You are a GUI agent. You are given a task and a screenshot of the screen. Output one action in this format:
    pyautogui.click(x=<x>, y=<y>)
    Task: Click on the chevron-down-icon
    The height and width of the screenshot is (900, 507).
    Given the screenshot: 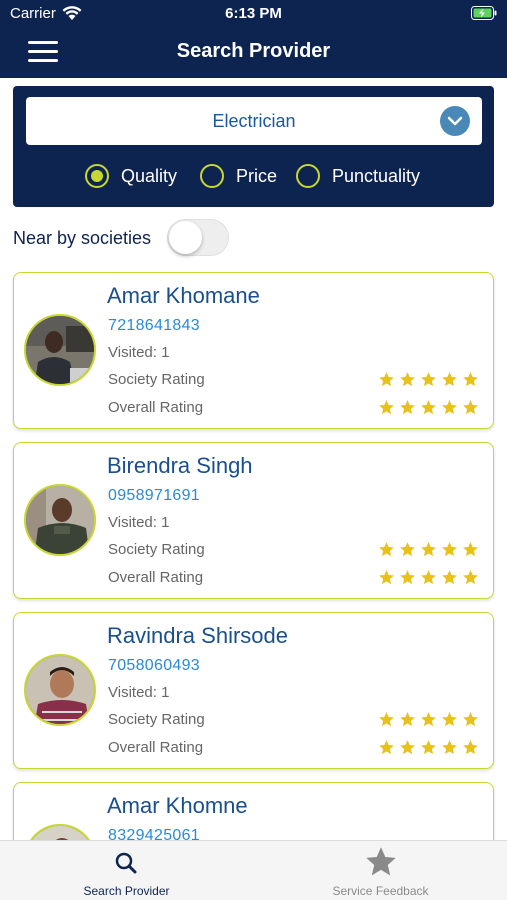 What is the action you would take?
    pyautogui.click(x=455, y=121)
    